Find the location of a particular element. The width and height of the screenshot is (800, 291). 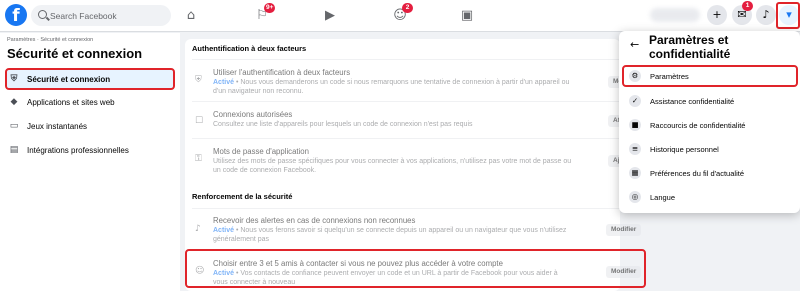

dropdown-item-privacy-shortcuts: ■ Raccourcis de confidentialité is located at coordinates (710, 125).